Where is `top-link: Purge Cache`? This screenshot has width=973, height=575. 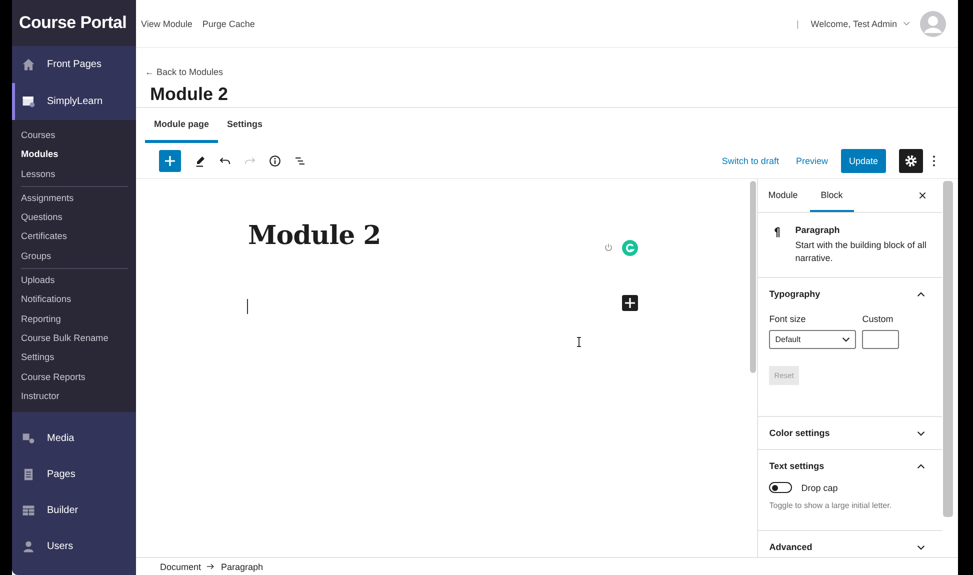 top-link: Purge Cache is located at coordinates (228, 23).